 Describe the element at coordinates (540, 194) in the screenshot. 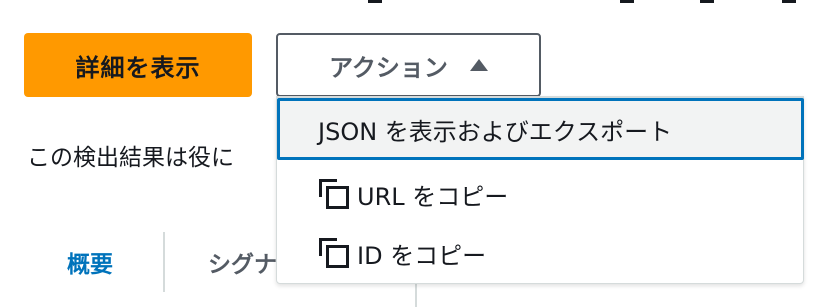

I see `menu-item-copy-url: URL をコピー` at that location.